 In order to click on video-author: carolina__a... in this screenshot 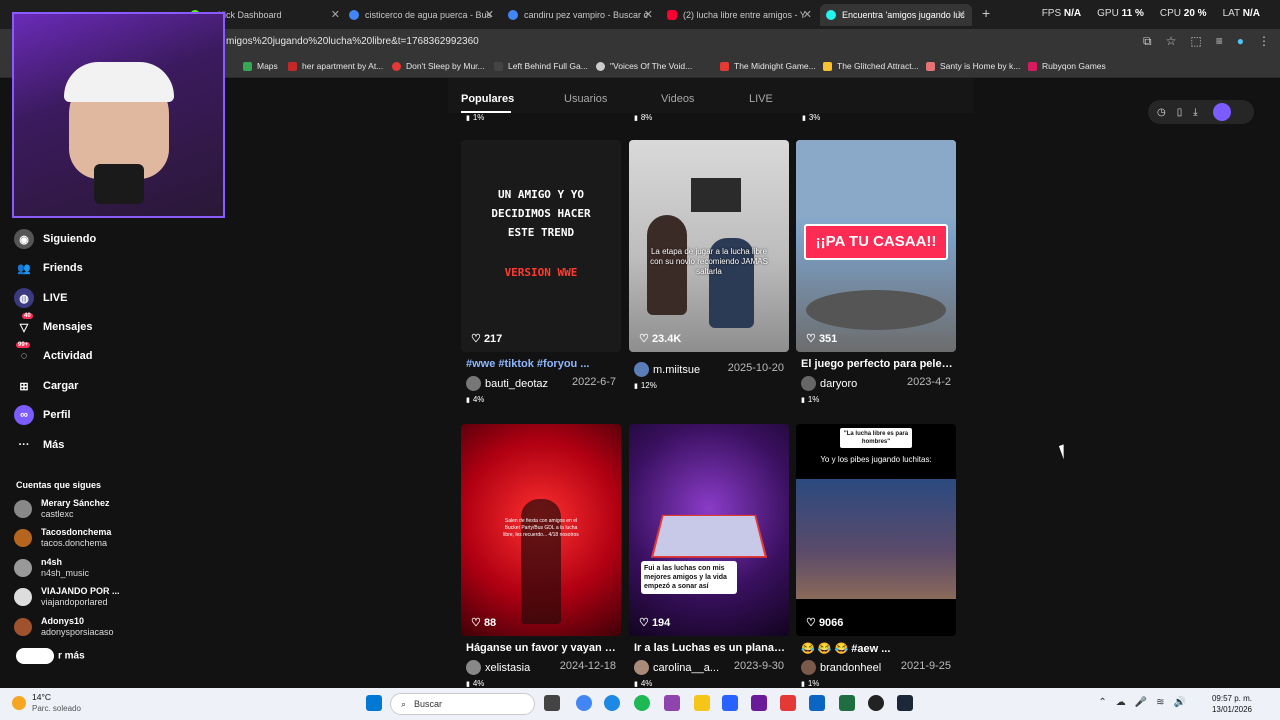, I will do `click(676, 667)`.